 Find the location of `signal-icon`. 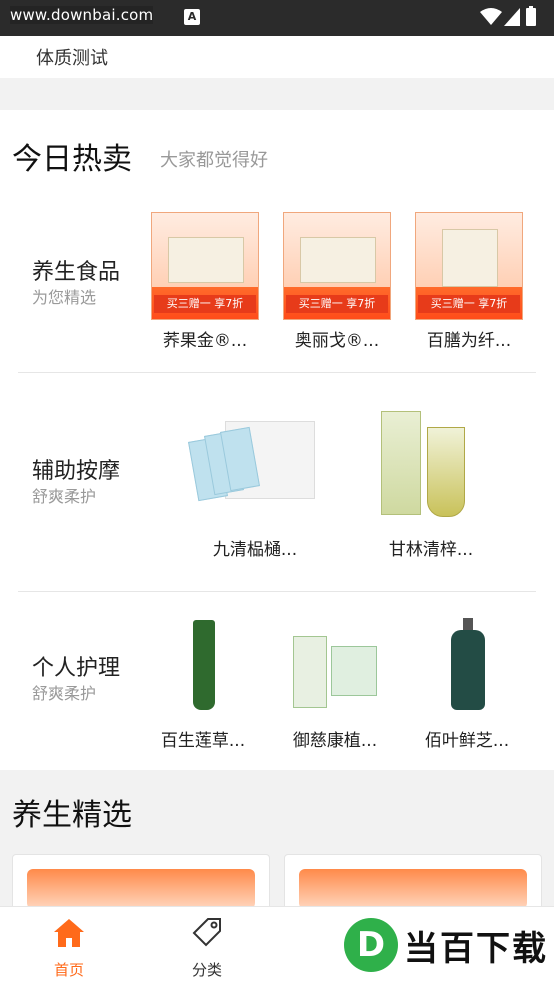

signal-icon is located at coordinates (512, 17).